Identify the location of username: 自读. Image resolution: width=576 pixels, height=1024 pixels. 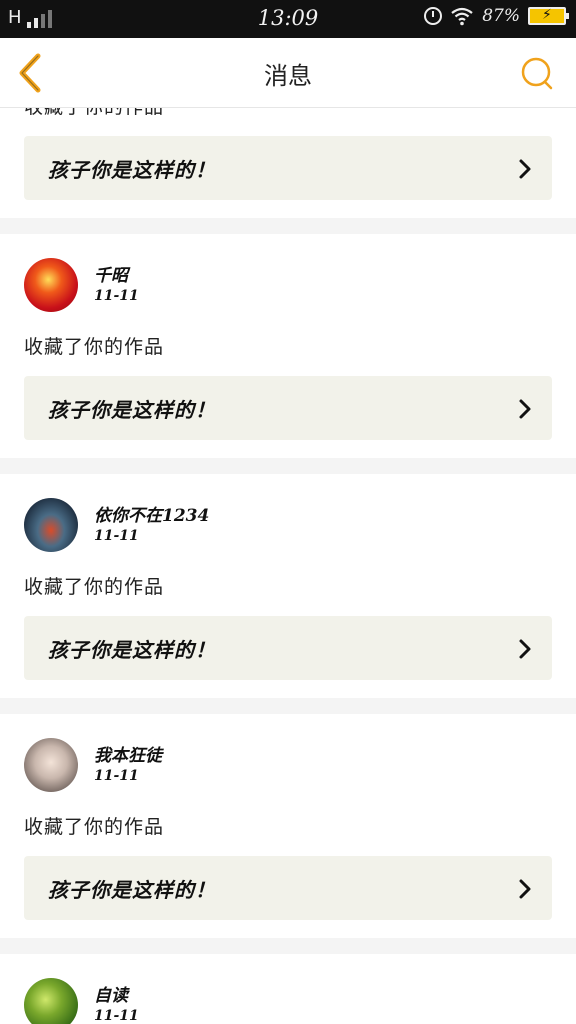
(116, 996).